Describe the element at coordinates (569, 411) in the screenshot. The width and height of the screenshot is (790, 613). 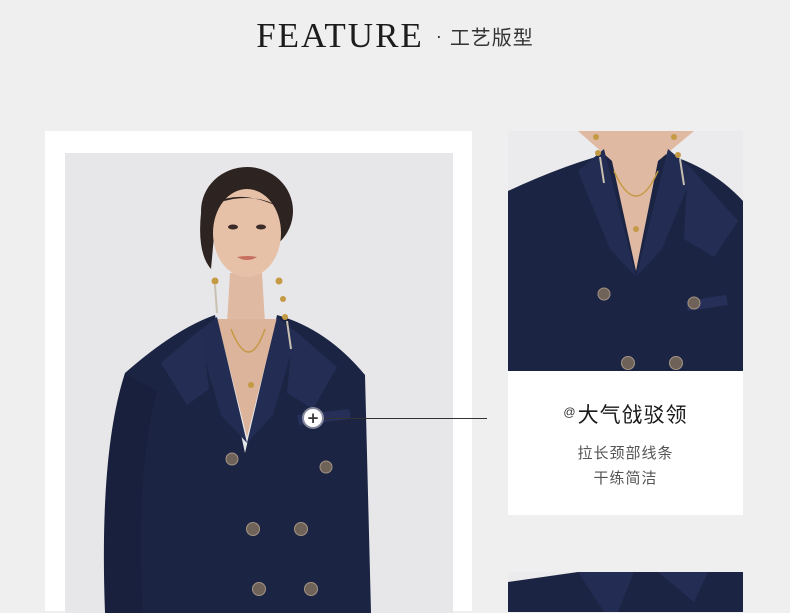
I see `at-mark: @` at that location.